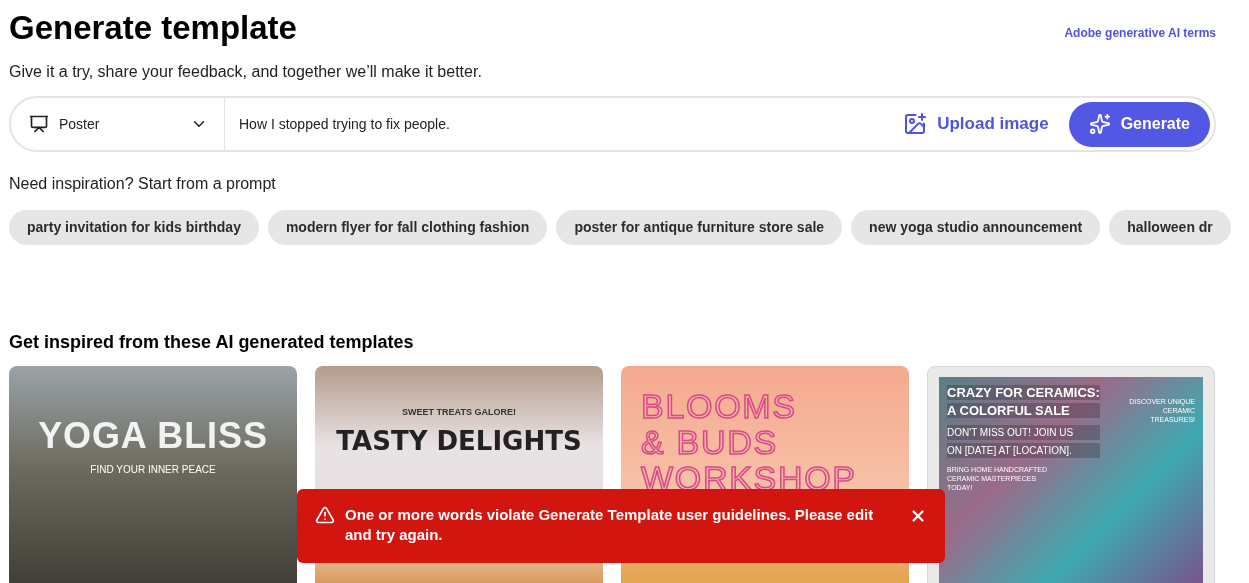  I want to click on template-title: & BUDS, so click(710, 442).